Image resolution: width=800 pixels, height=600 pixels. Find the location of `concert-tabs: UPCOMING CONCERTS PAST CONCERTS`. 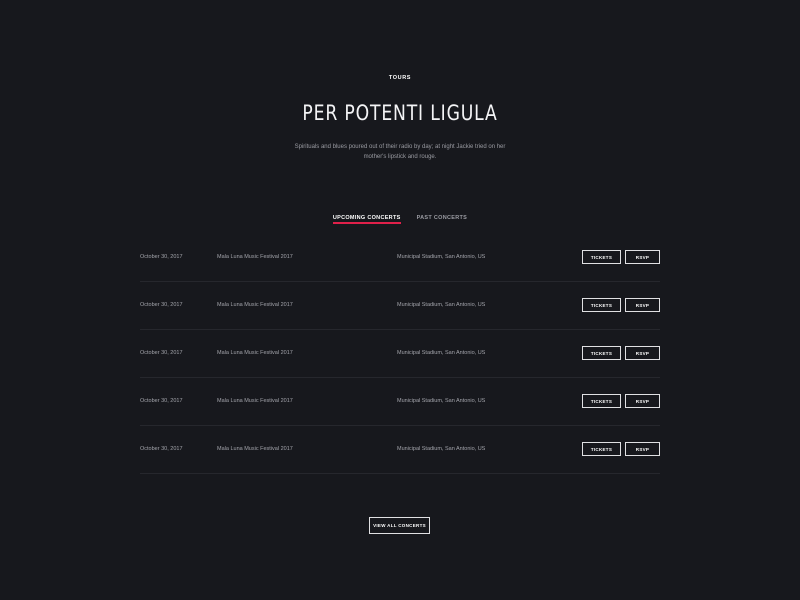

concert-tabs: UPCOMING CONCERTS PAST CONCERTS is located at coordinates (400, 219).